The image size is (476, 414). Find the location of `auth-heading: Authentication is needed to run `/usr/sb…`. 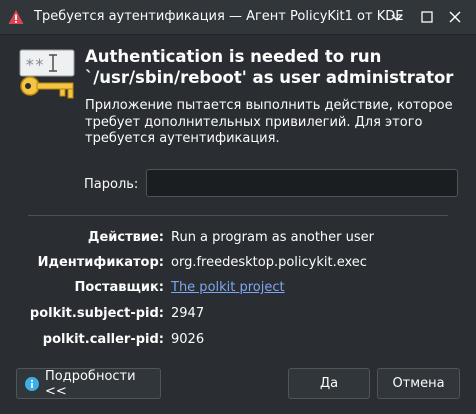

auth-heading: Authentication is needed to run `/usr/sb… is located at coordinates (269, 67).